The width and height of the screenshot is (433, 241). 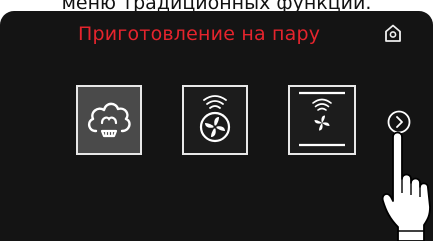 I want to click on mode-tile-steam-fan-heat, so click(x=322, y=120).